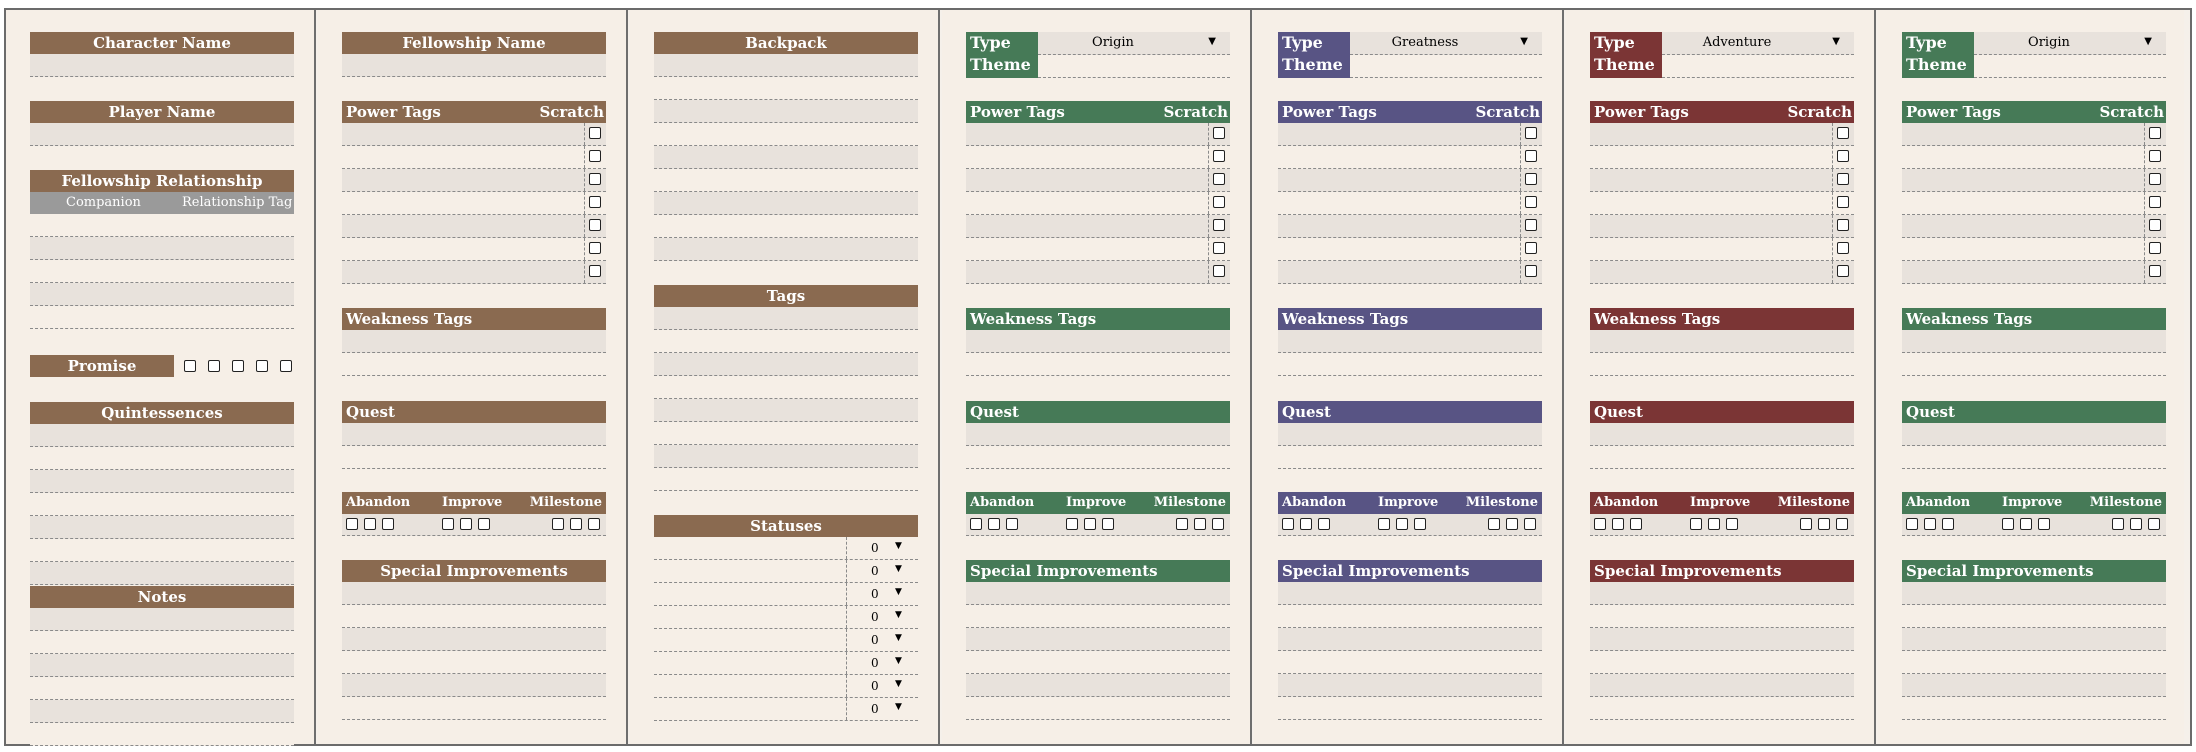 The image size is (2196, 752). I want to click on fellowship-name-field, so click(474, 65).